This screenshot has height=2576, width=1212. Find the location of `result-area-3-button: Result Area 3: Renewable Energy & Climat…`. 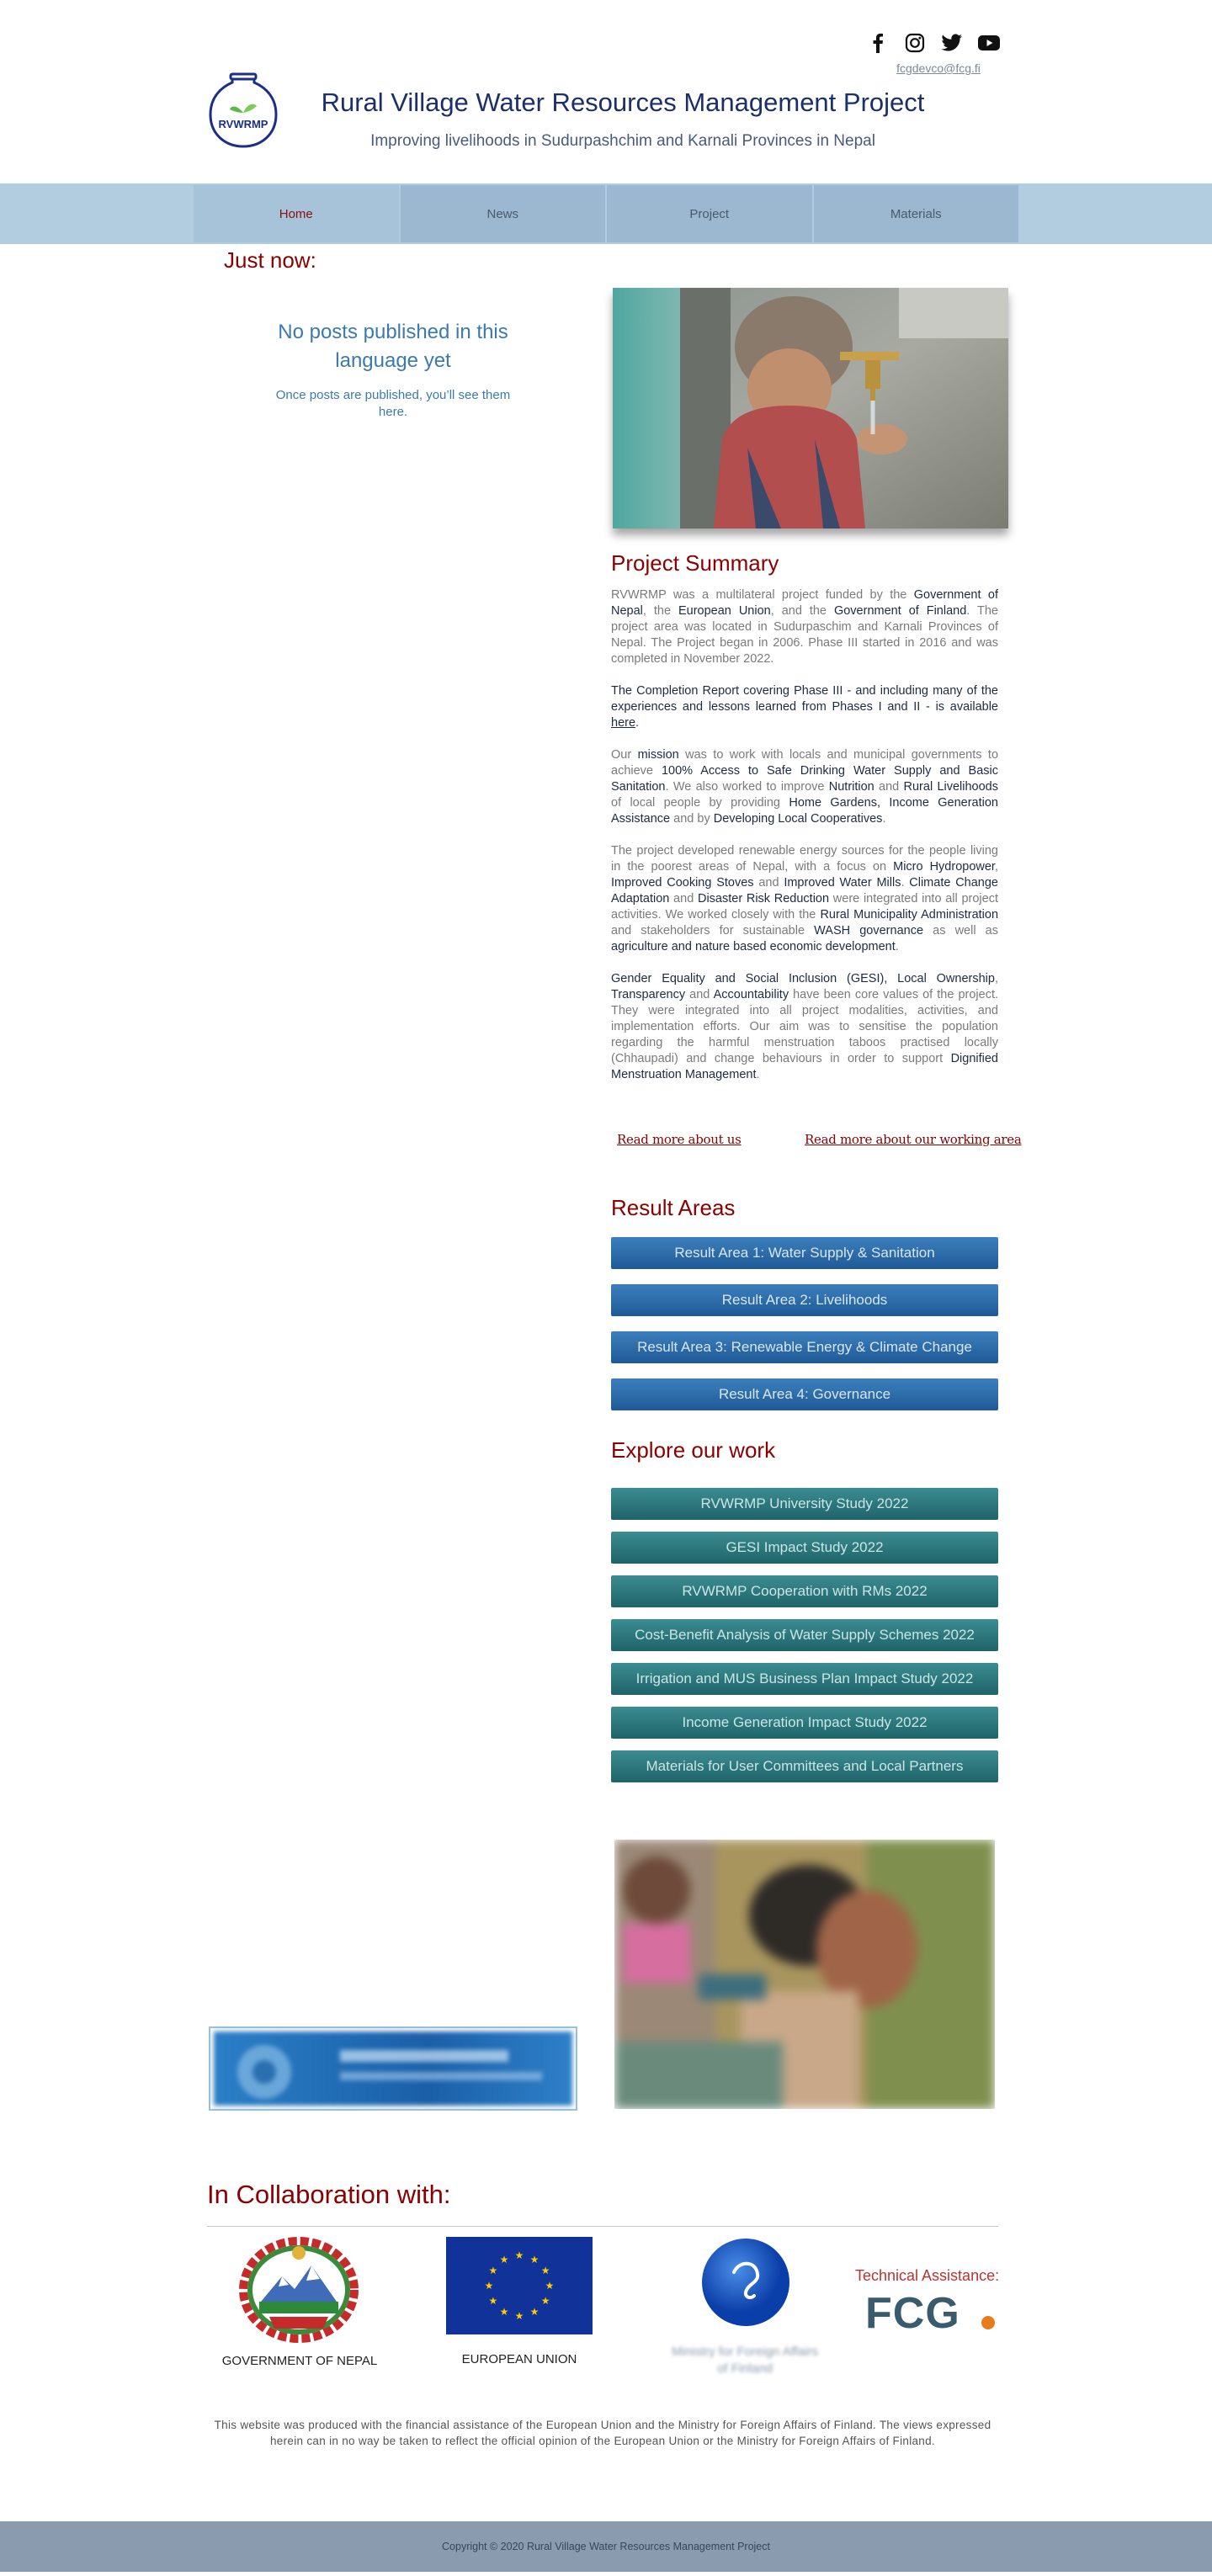

result-area-3-button: Result Area 3: Renewable Energy & Climat… is located at coordinates (804, 1347).